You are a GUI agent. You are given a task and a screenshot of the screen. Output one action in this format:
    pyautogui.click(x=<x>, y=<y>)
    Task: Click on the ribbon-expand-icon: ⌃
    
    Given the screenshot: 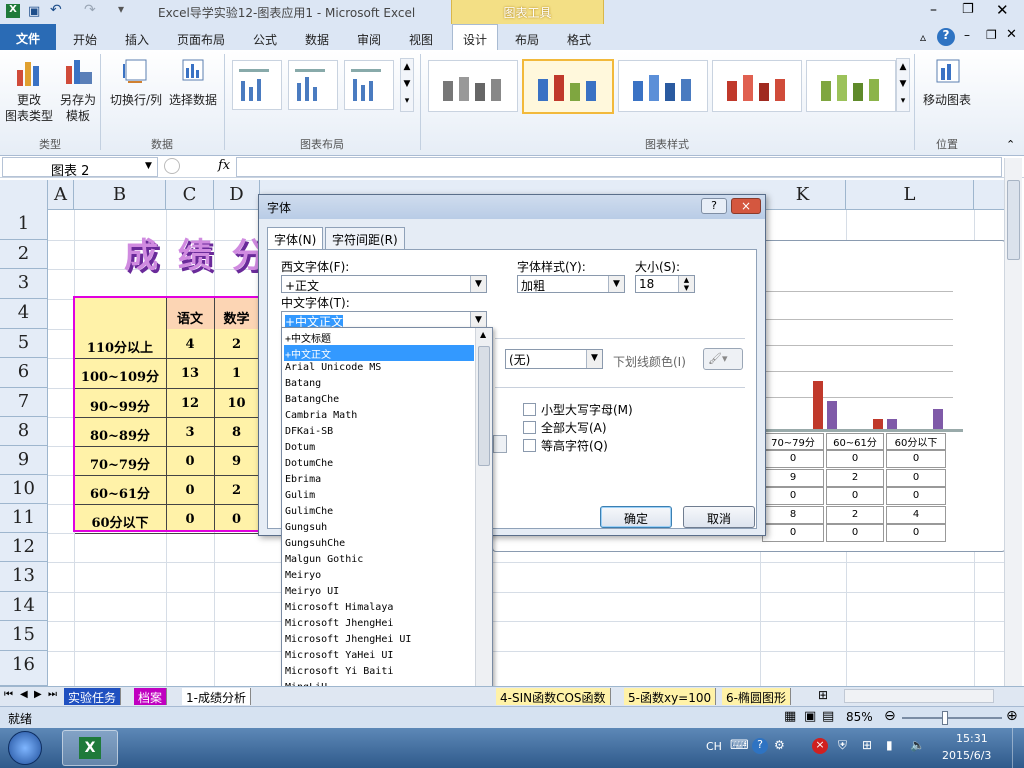 What is the action you would take?
    pyautogui.click(x=1010, y=144)
    